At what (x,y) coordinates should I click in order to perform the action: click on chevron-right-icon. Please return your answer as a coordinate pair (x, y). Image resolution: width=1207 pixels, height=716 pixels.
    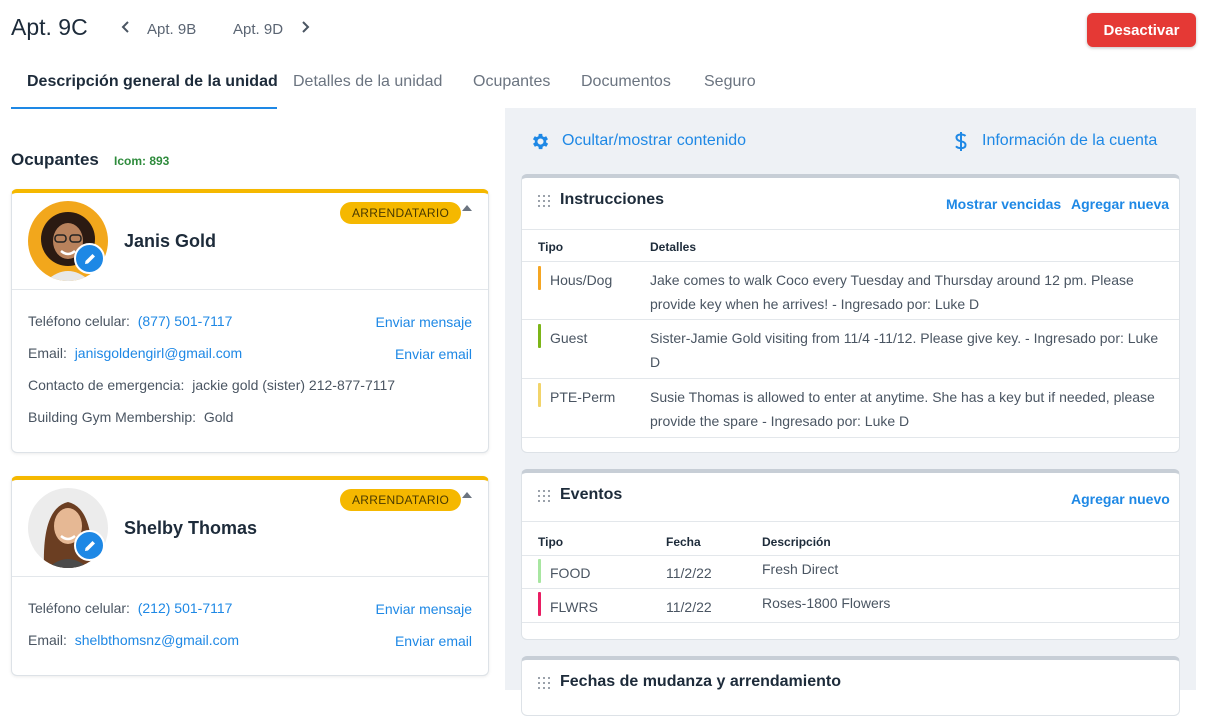
    Looking at the image, I should click on (305, 29).